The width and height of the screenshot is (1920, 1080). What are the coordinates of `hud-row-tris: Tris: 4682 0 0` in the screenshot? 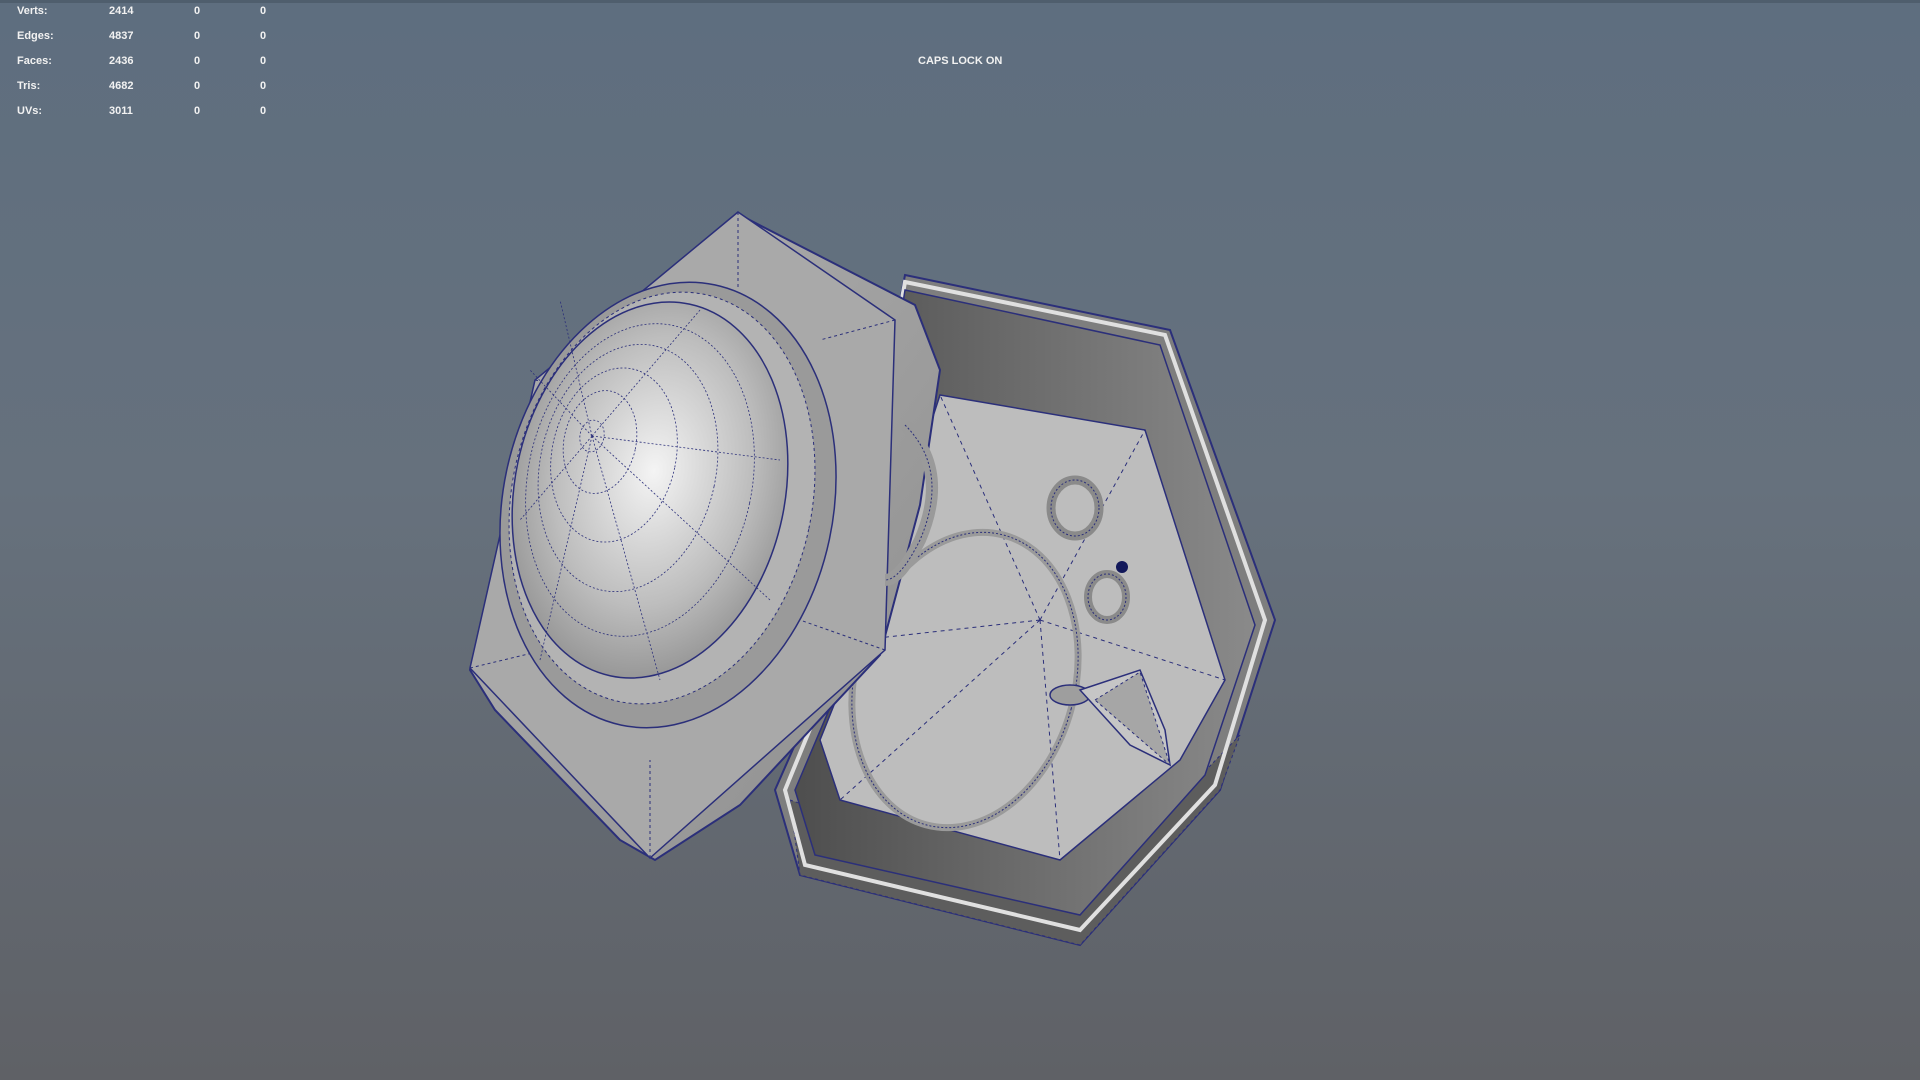 It's located at (150, 87).